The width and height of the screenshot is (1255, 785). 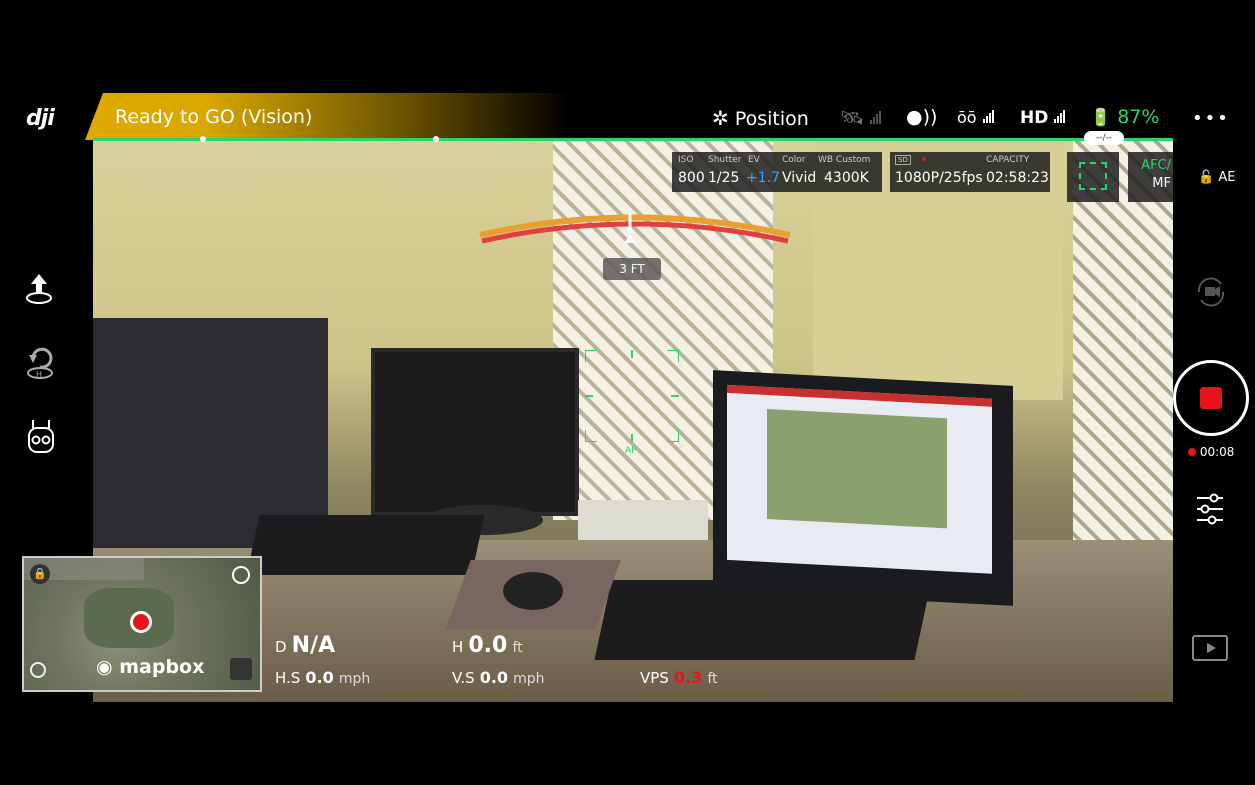 What do you see at coordinates (365, 545) in the screenshot?
I see `keyboard-left` at bounding box center [365, 545].